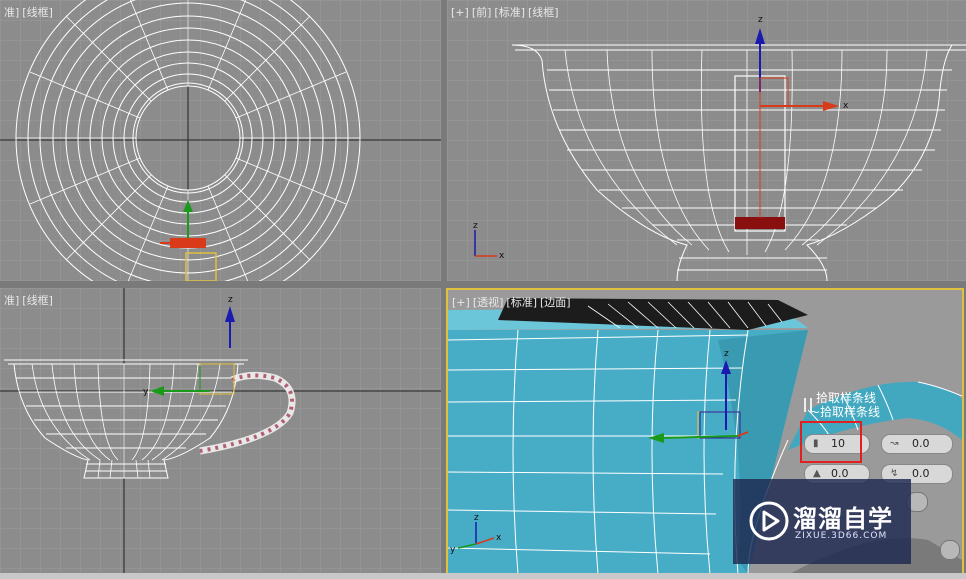 The image size is (966, 579). I want to click on pick-spline-subtitle: ~拾取样条线, so click(845, 412).